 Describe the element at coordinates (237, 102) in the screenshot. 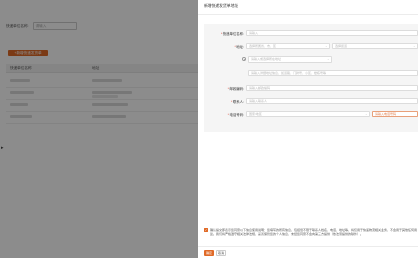

I see `contact-label: *联系人:` at that location.